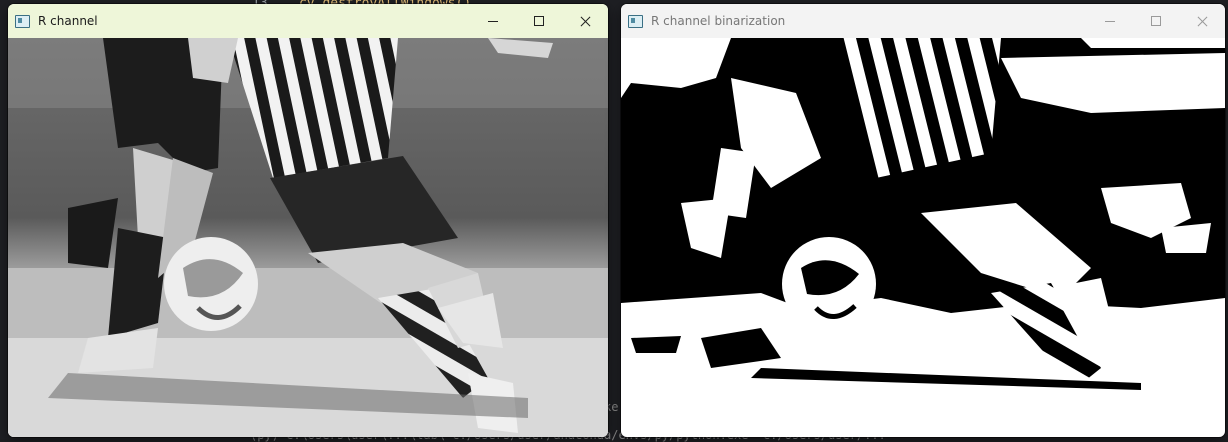 The width and height of the screenshot is (1228, 442). I want to click on window-titlebar: R channel, so click(308, 21).